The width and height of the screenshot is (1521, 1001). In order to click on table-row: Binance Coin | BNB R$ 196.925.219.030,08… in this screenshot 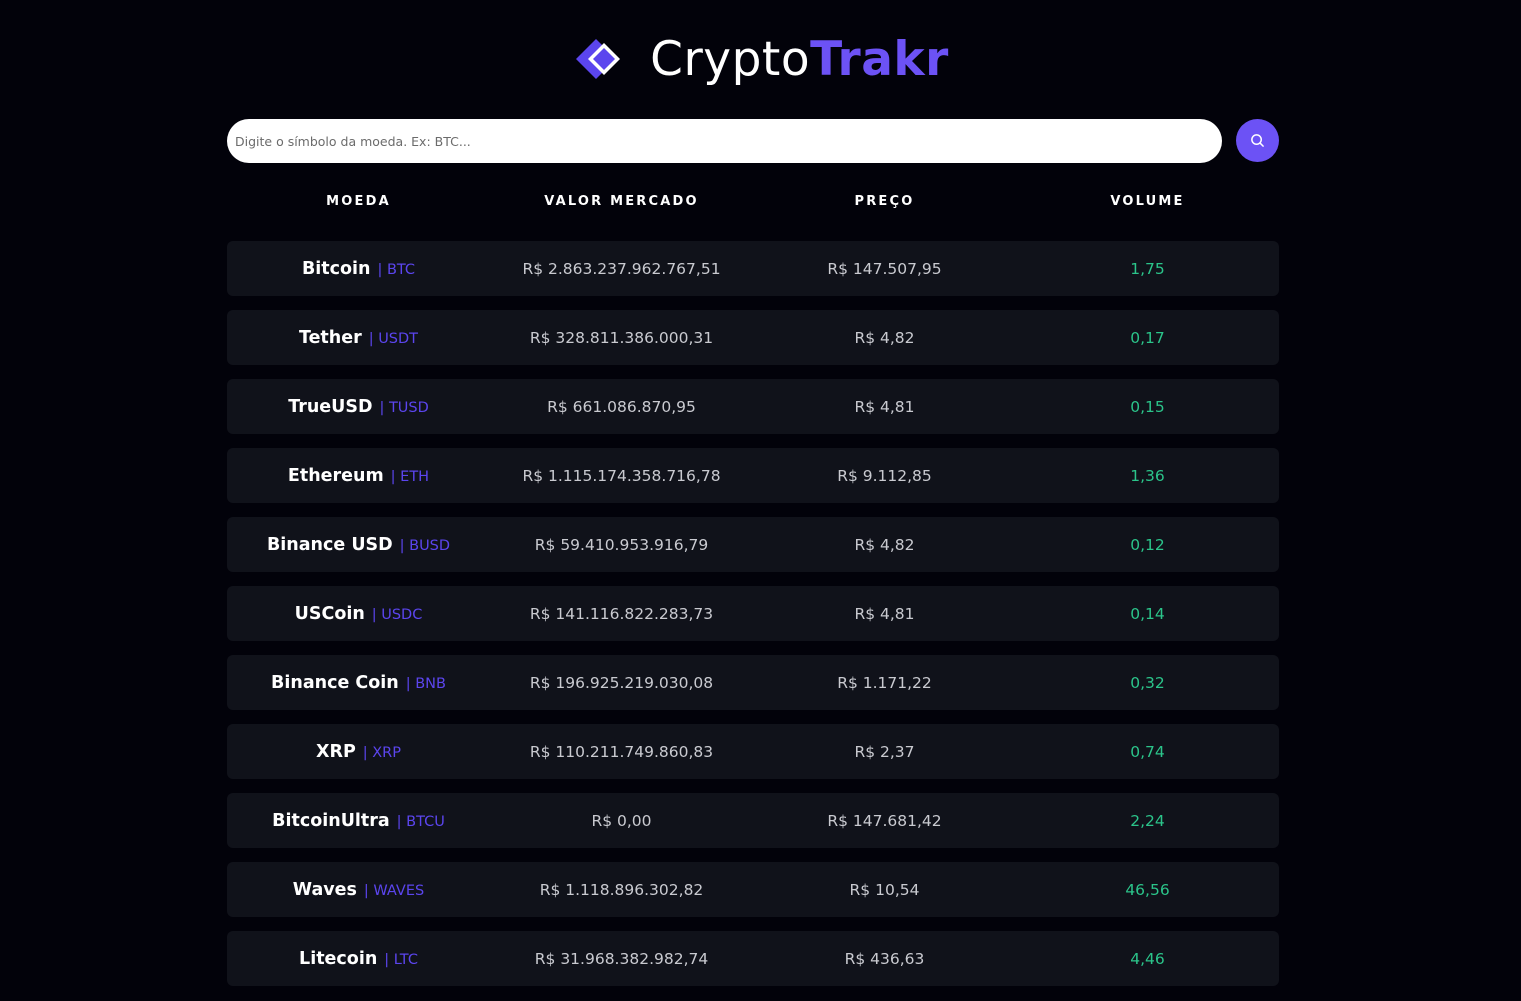, I will do `click(753, 682)`.